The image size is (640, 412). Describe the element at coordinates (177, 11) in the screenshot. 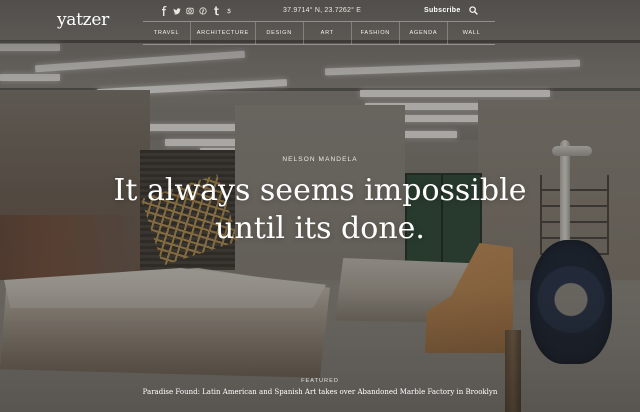

I see `twitter-icon` at that location.